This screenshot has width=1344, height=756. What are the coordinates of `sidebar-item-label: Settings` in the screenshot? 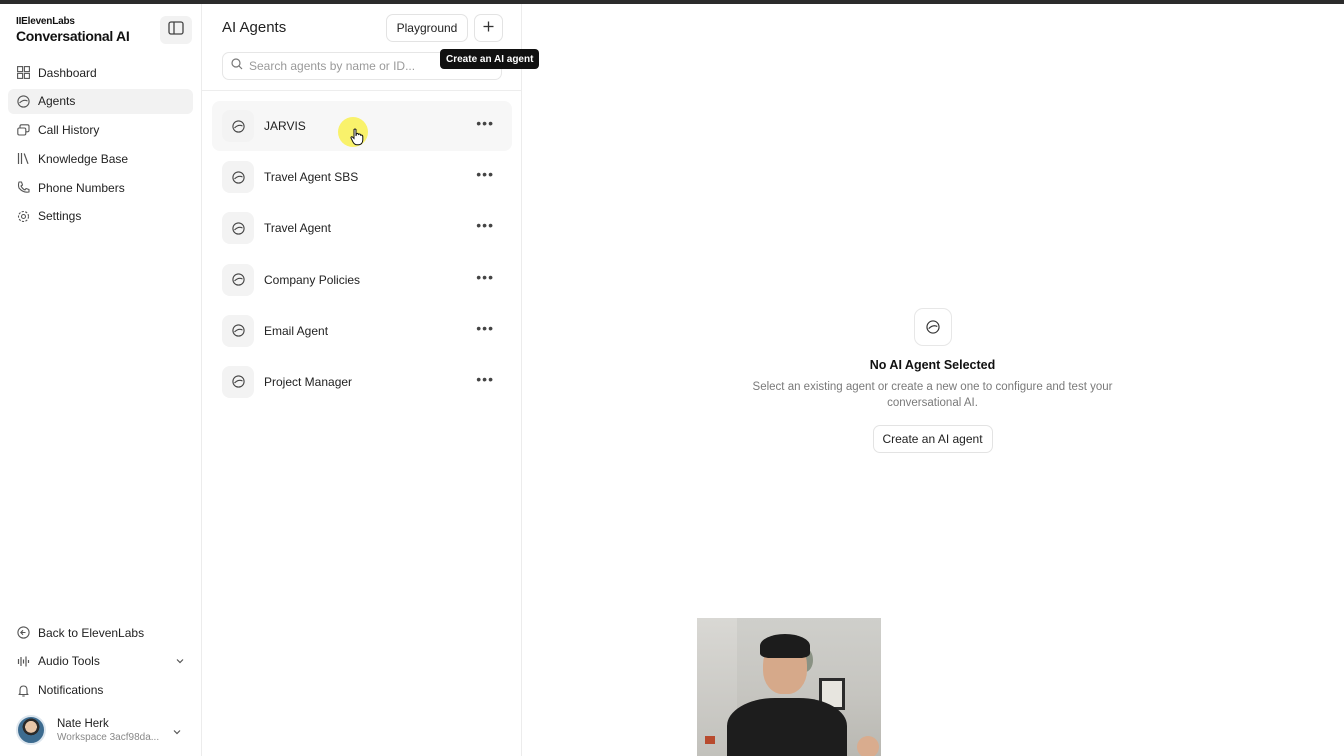 It's located at (60, 216).